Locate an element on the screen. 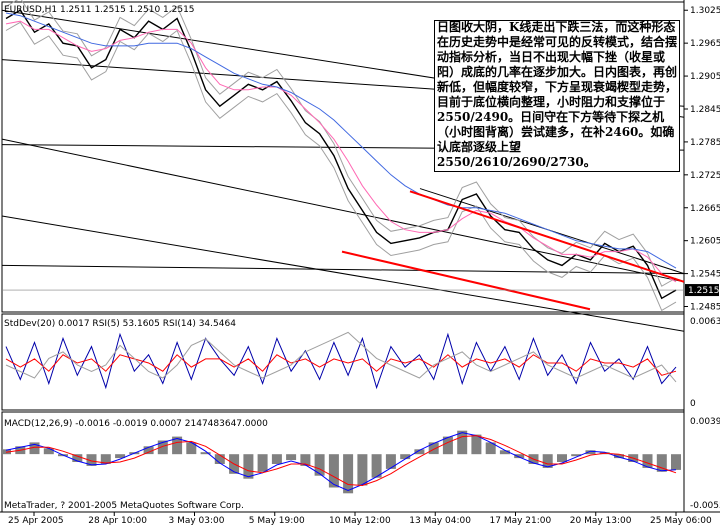  ytick-label: 1.2605 is located at coordinates (705, 242).